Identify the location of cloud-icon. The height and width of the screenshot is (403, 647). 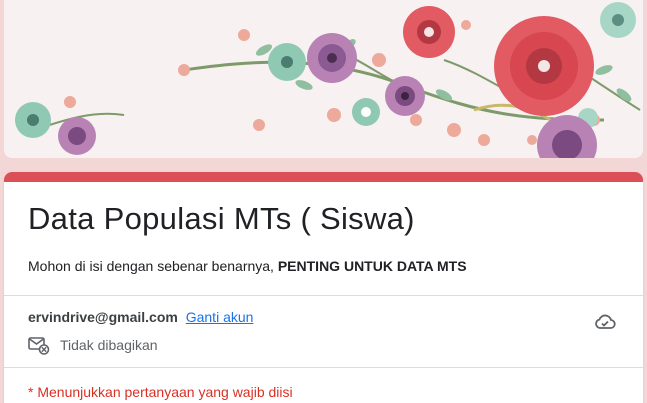
(605, 322).